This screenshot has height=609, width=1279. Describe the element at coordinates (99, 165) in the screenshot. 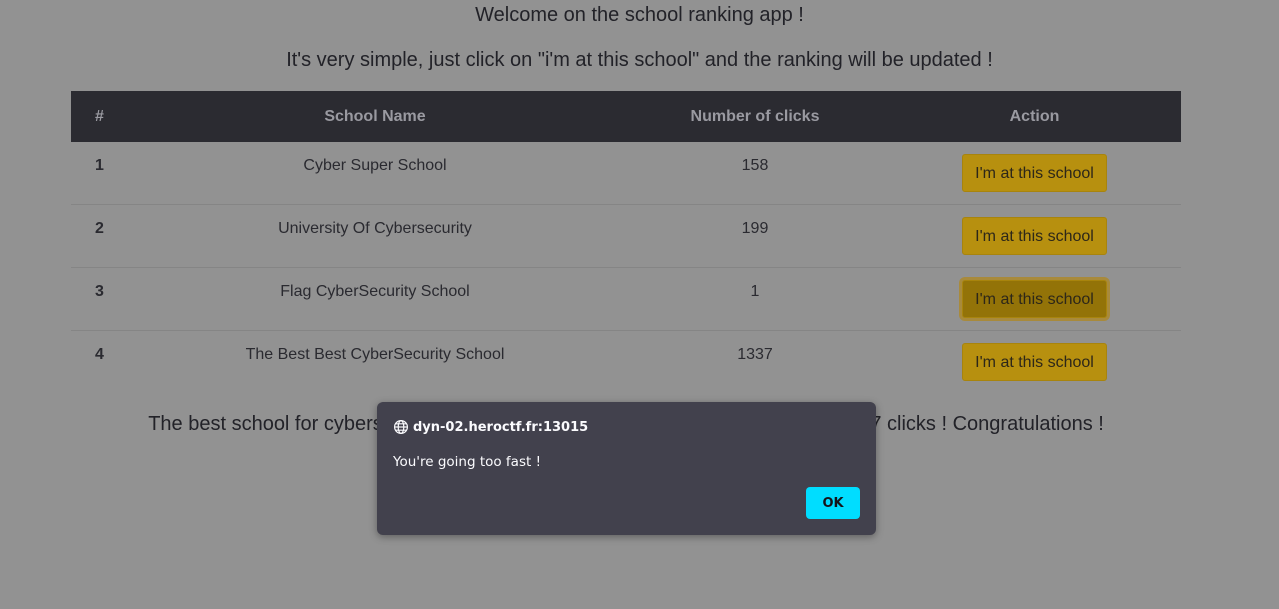

I see `rank-value: 1` at that location.